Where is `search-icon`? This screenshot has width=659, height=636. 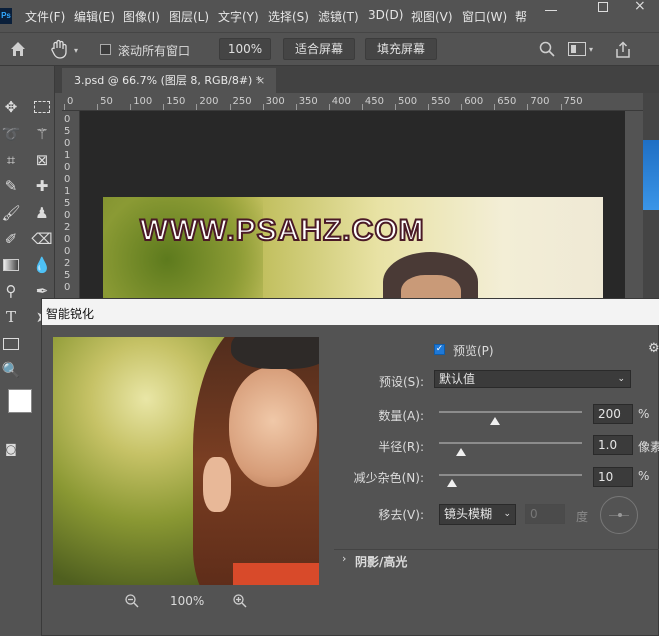
search-icon is located at coordinates (547, 49).